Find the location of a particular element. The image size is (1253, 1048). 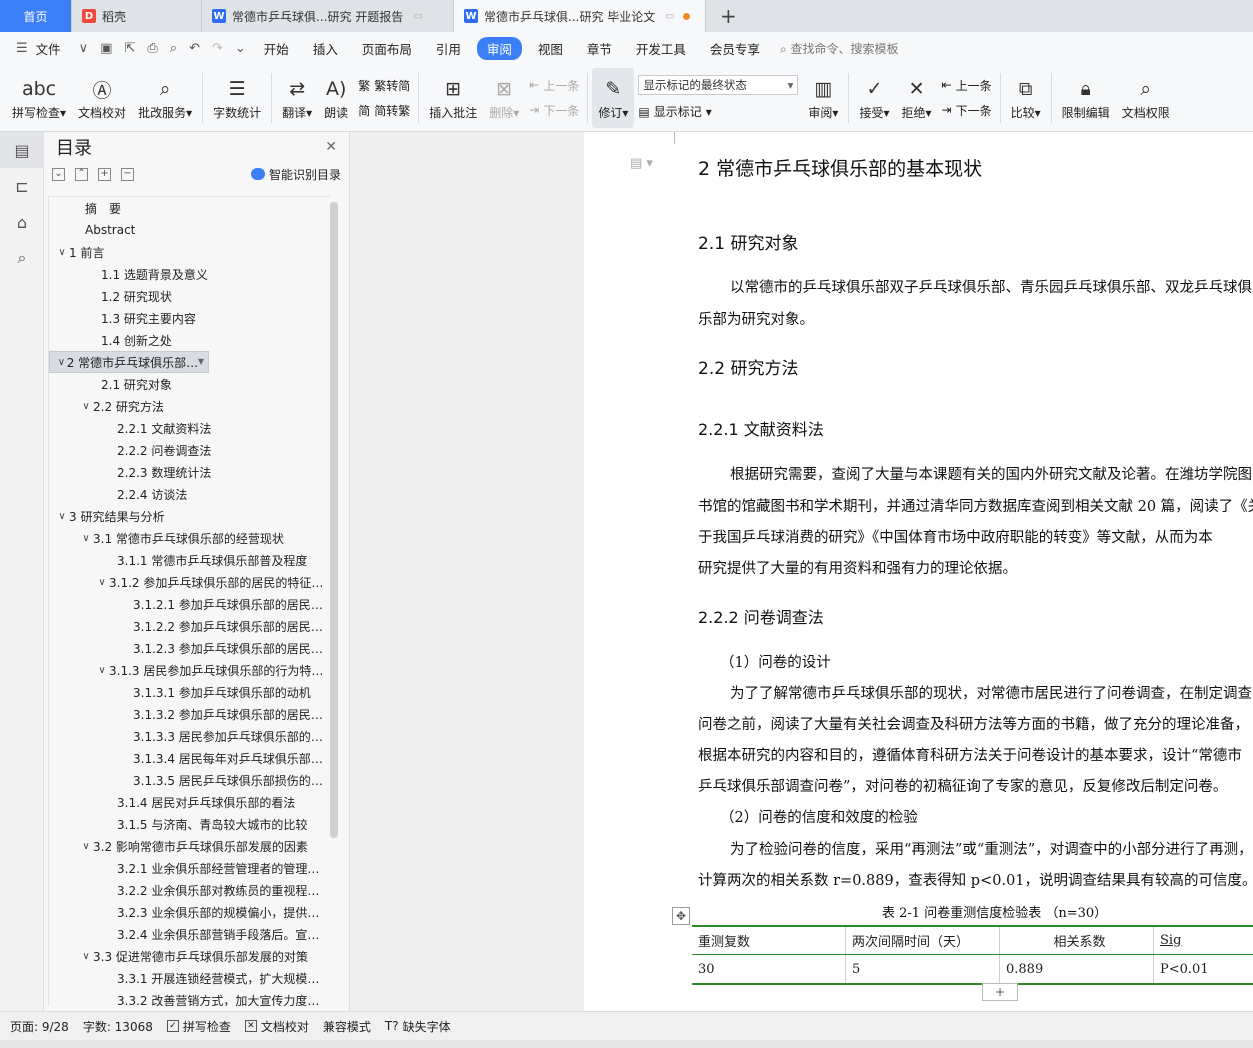

menu-developer: 开发工具 is located at coordinates (661, 48).